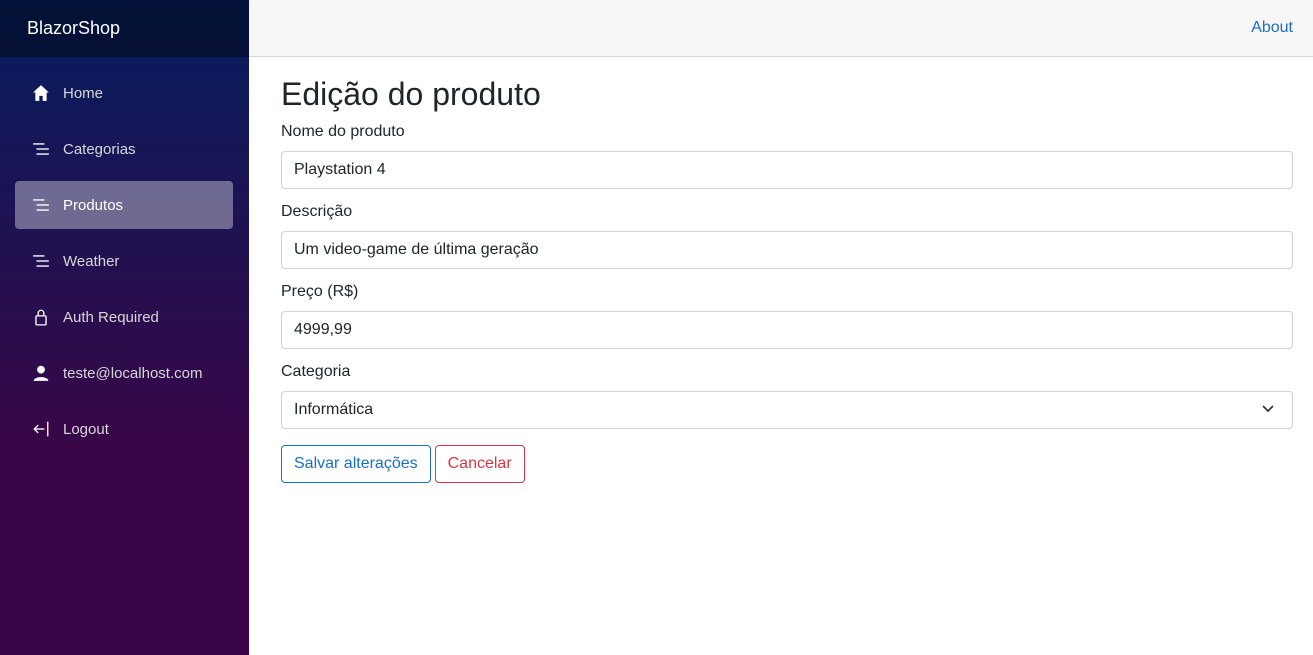  I want to click on sidebar-item-categorias: Categorias, so click(124, 149).